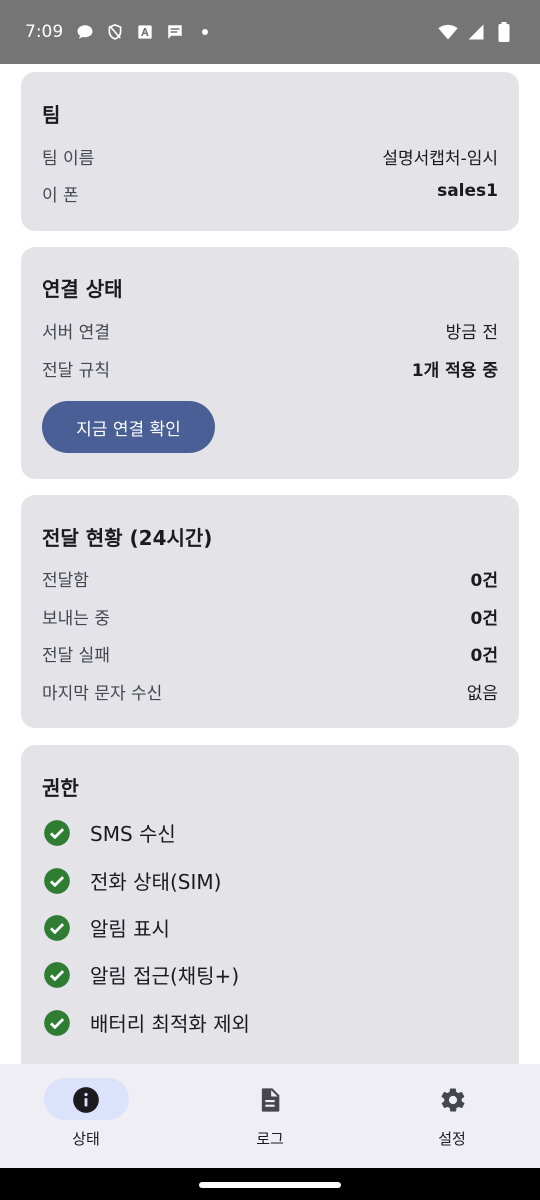 Image resolution: width=540 pixels, height=1200 pixels. I want to click on team-card-title: 팀, so click(51, 115).